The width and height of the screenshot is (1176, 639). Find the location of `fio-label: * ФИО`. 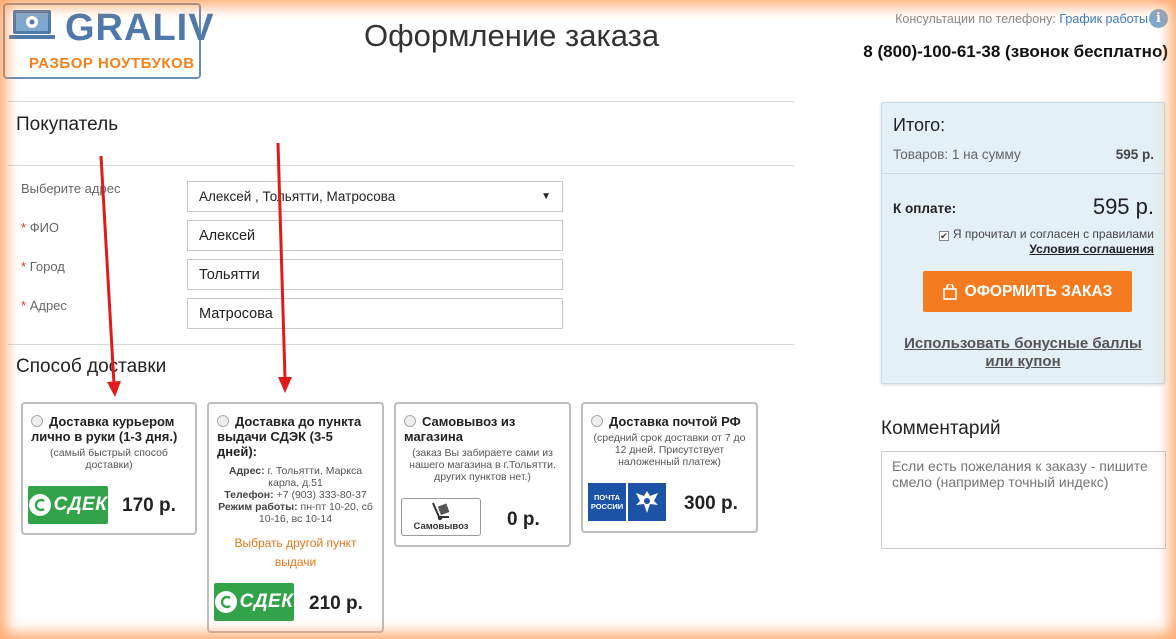

fio-label: * ФИО is located at coordinates (40, 227).